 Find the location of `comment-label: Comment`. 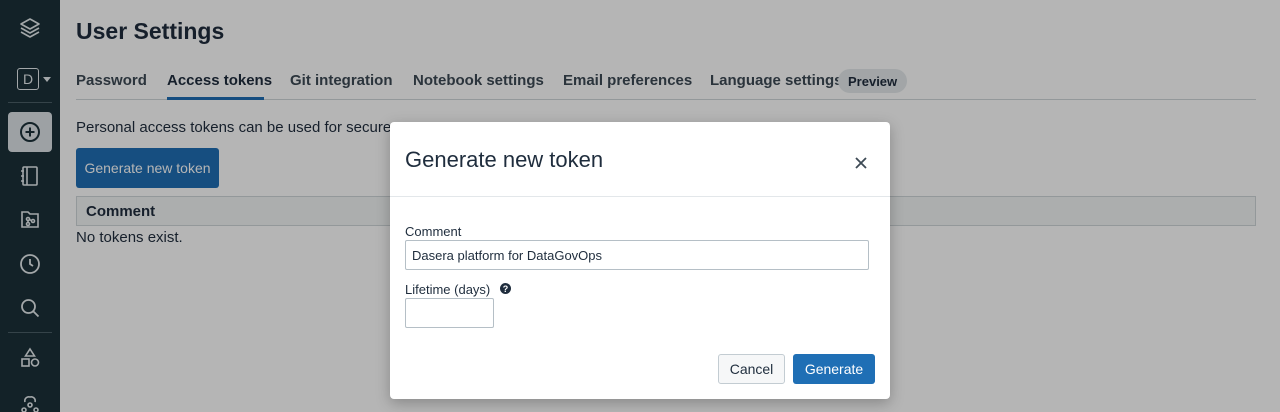

comment-label: Comment is located at coordinates (433, 231).